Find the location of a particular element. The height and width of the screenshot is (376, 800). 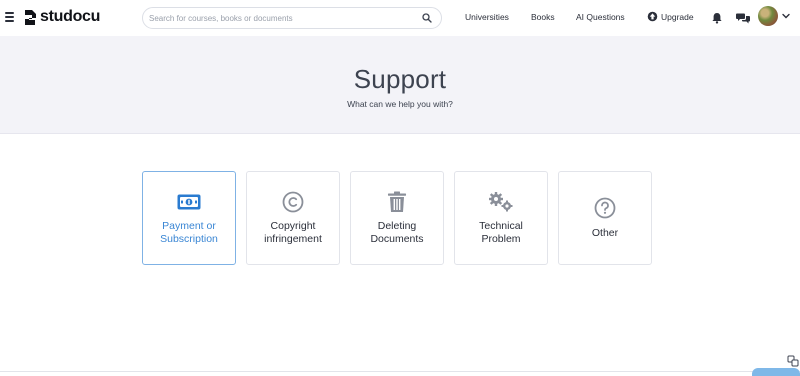

question-icon is located at coordinates (605, 208).